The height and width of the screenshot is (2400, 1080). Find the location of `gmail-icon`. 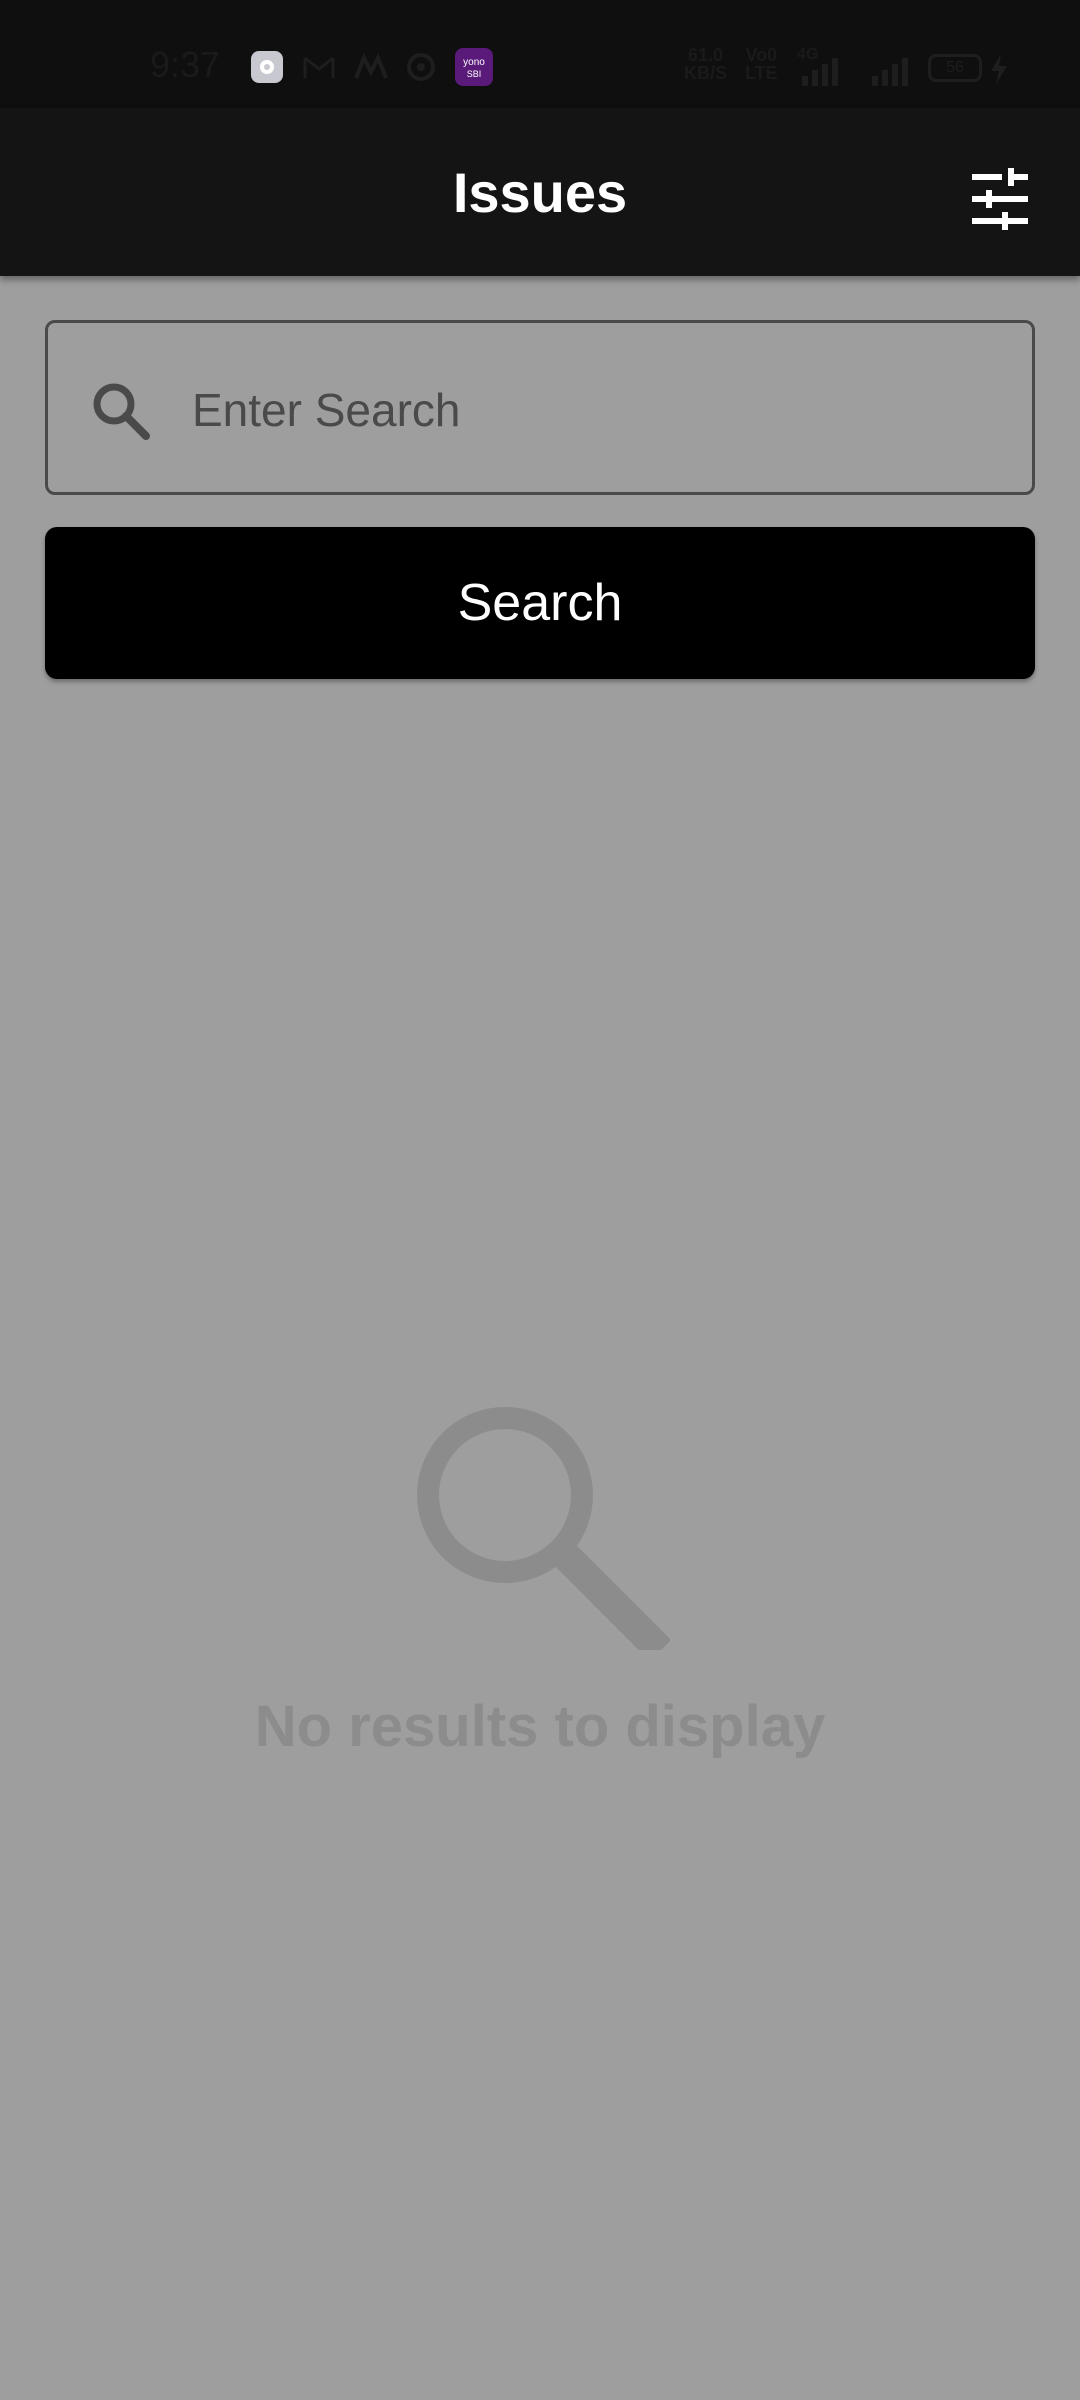

gmail-icon is located at coordinates (319, 67).